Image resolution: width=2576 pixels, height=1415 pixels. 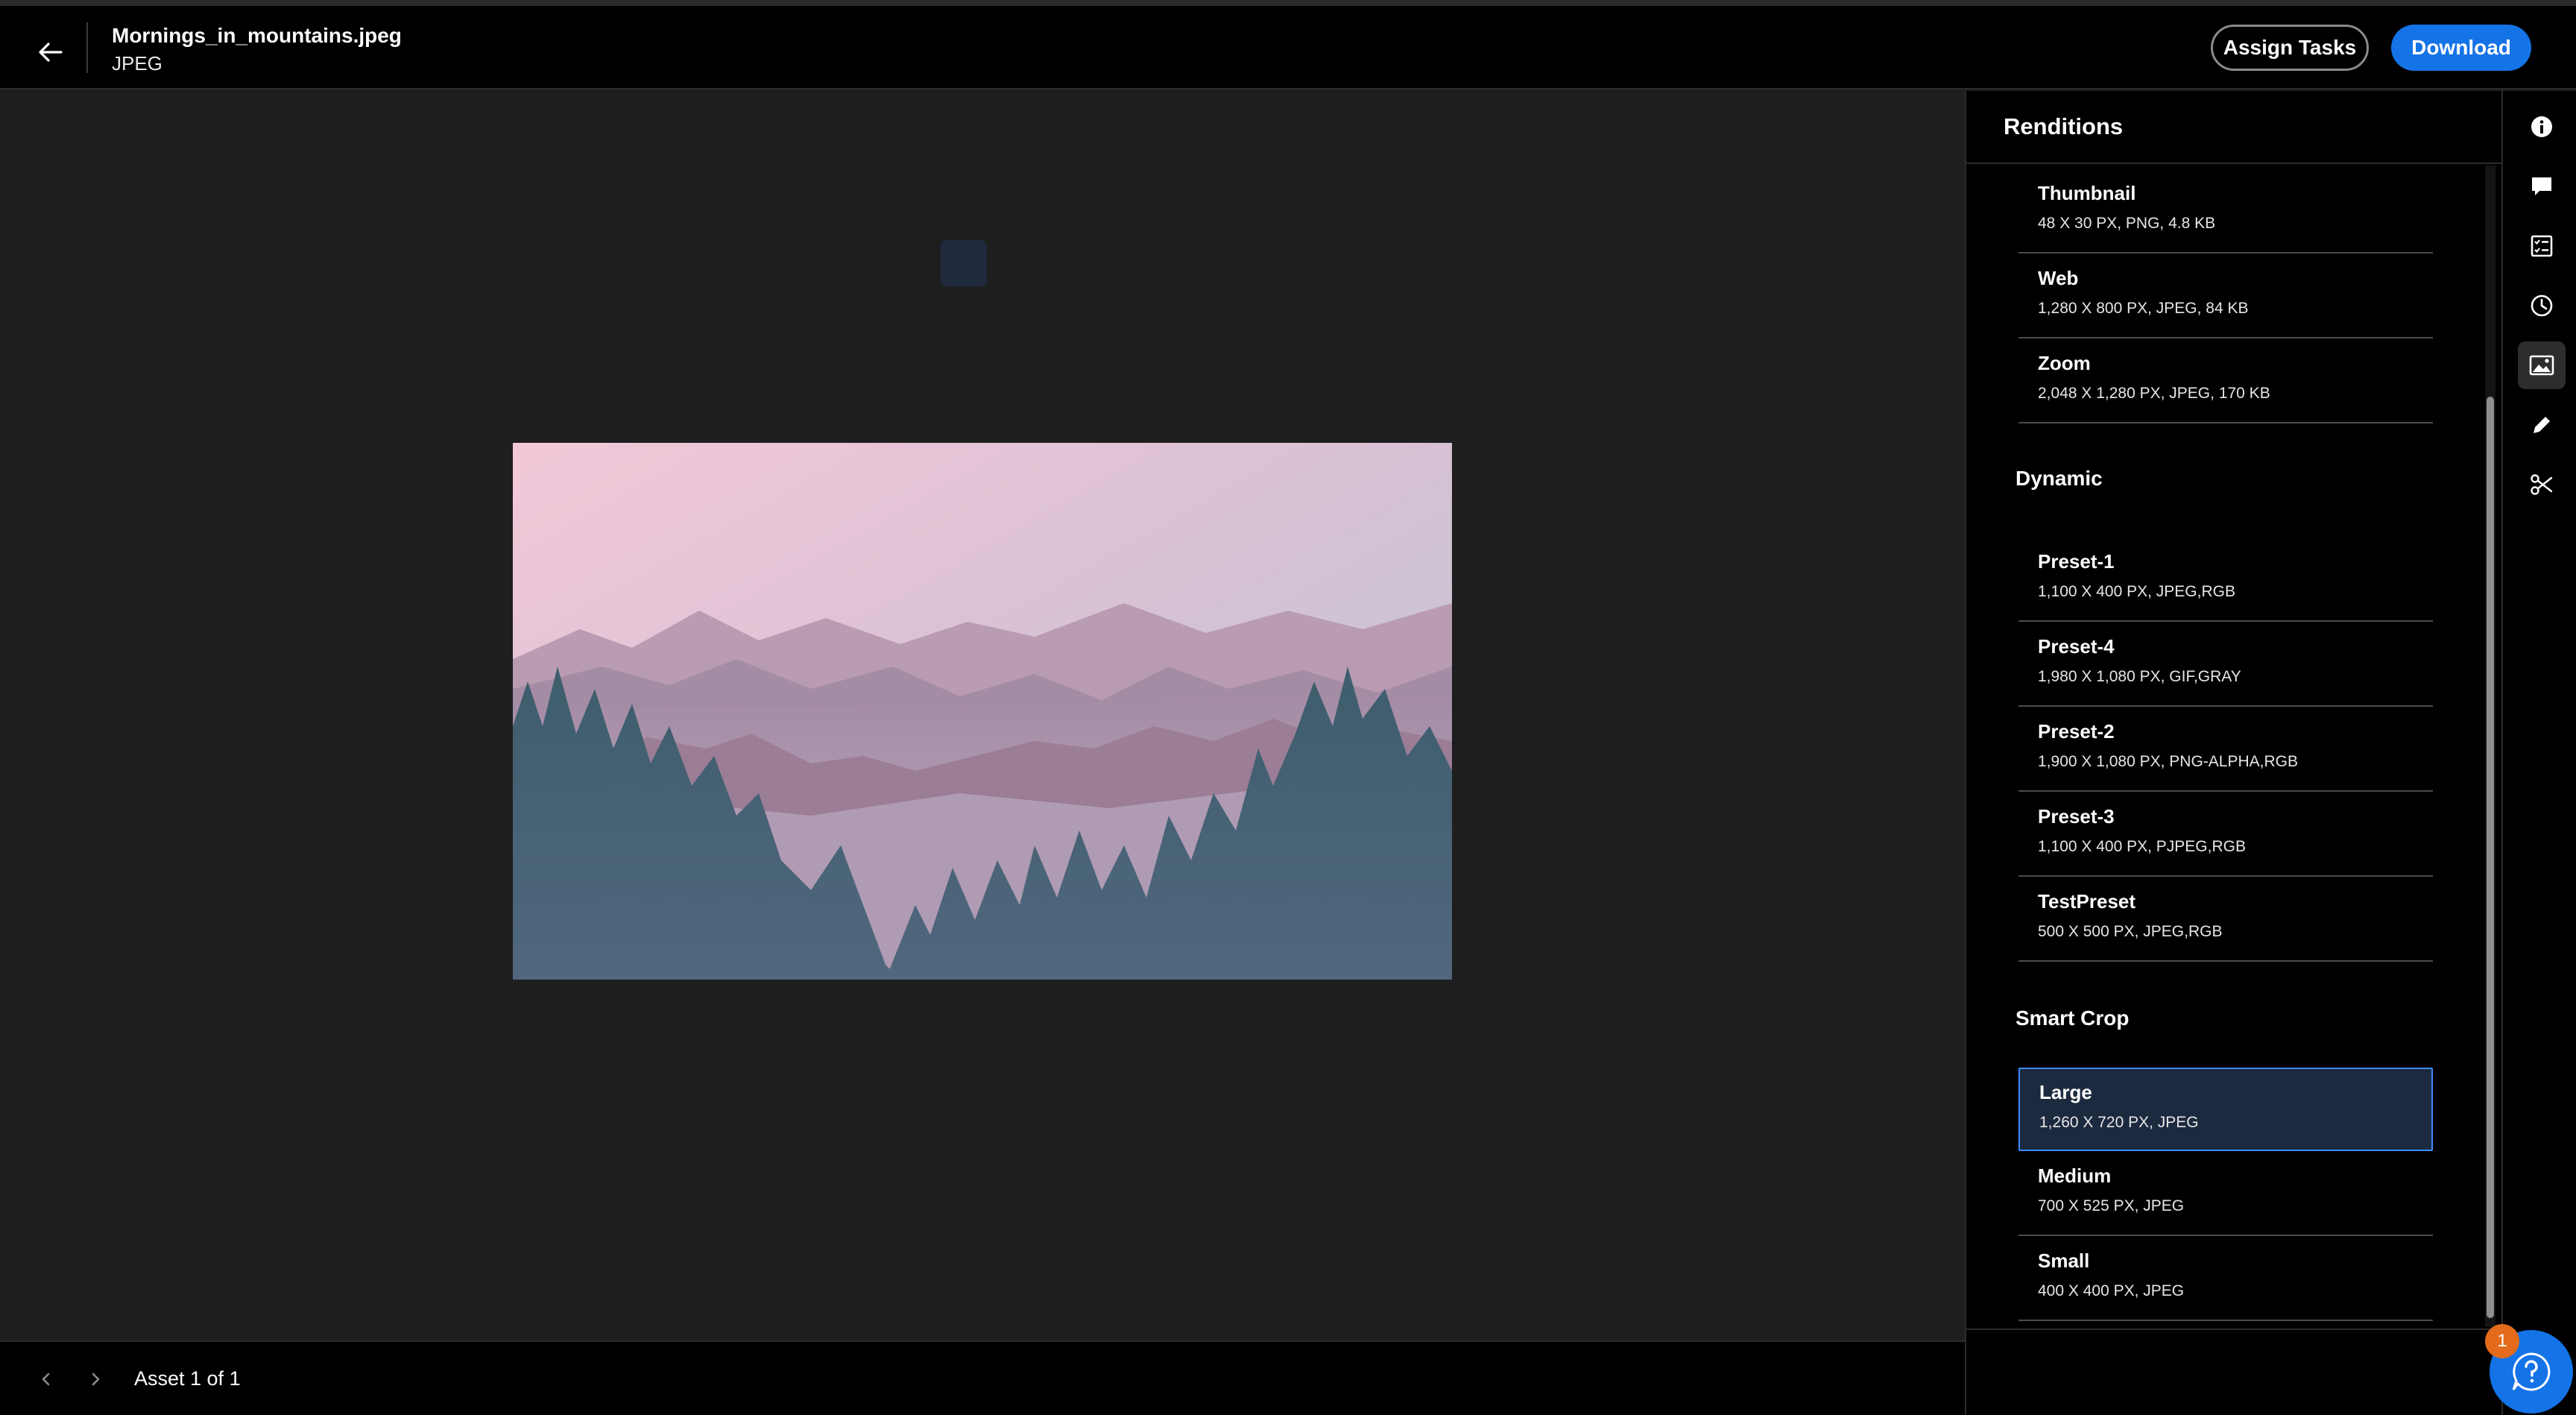 What do you see at coordinates (2490, 857) in the screenshot?
I see `scrollbar-thumb` at bounding box center [2490, 857].